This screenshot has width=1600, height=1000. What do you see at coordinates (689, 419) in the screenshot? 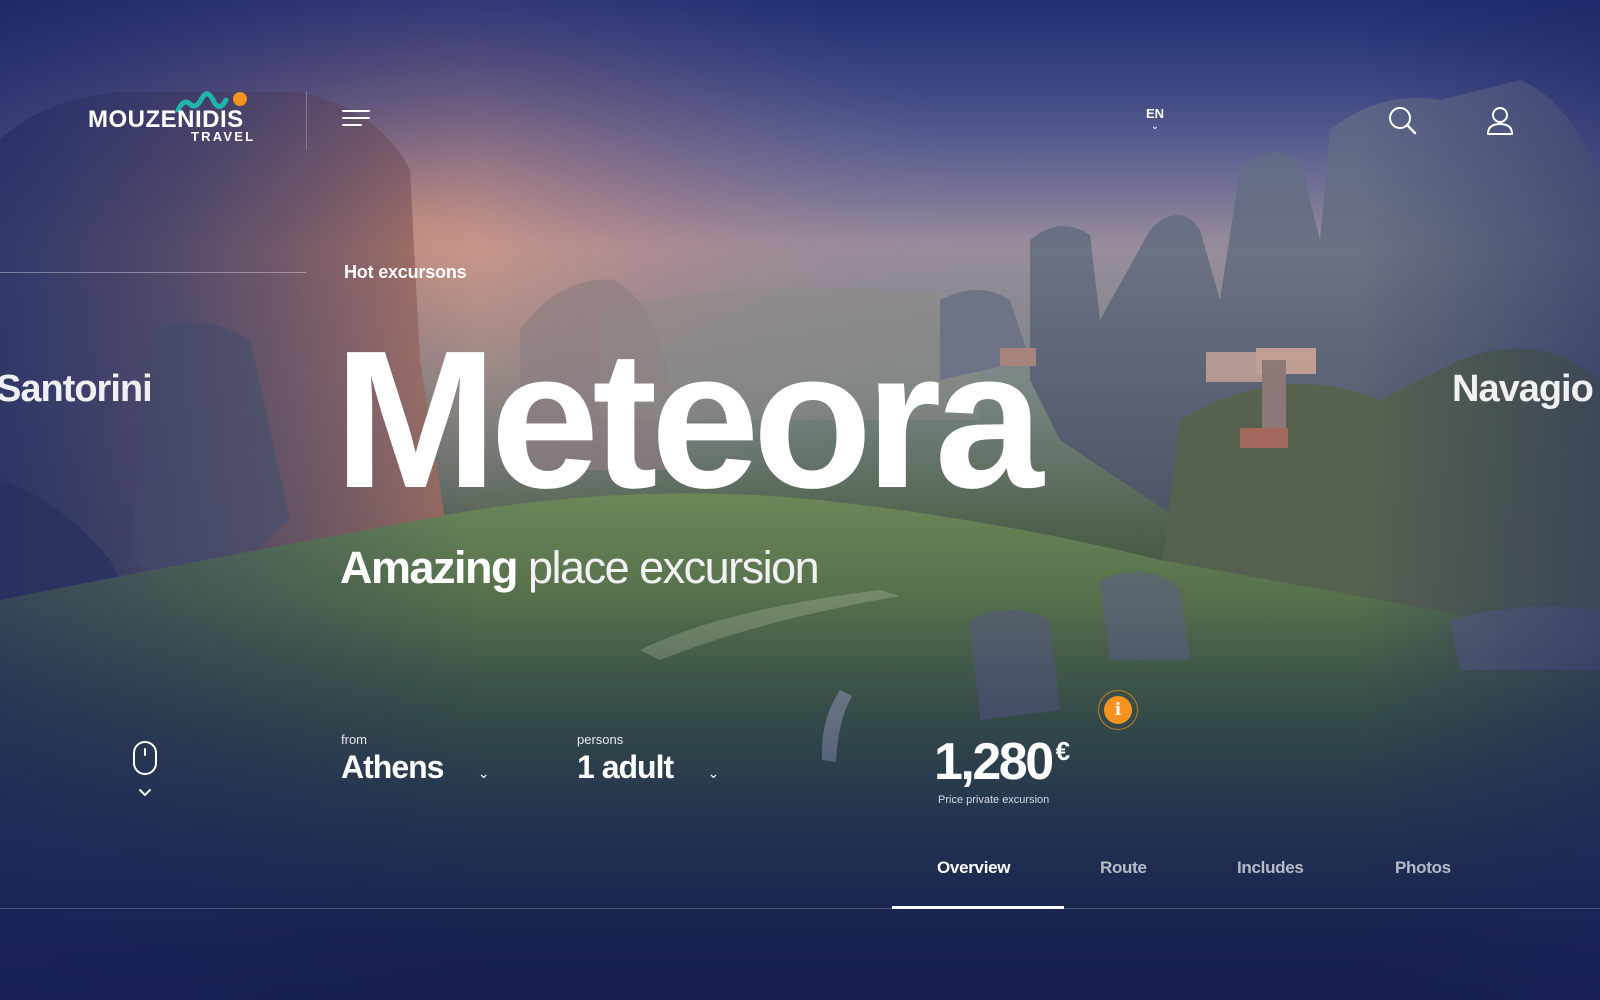
I see `hero-title: Meteora` at bounding box center [689, 419].